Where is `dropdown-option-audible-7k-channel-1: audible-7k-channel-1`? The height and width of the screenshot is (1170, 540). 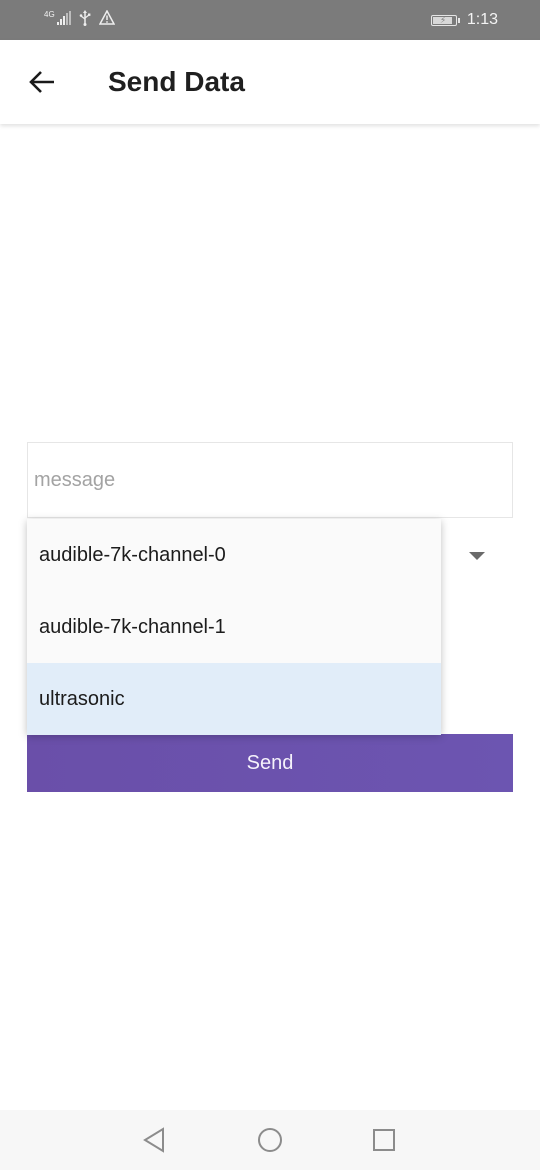 dropdown-option-audible-7k-channel-1: audible-7k-channel-1 is located at coordinates (234, 627).